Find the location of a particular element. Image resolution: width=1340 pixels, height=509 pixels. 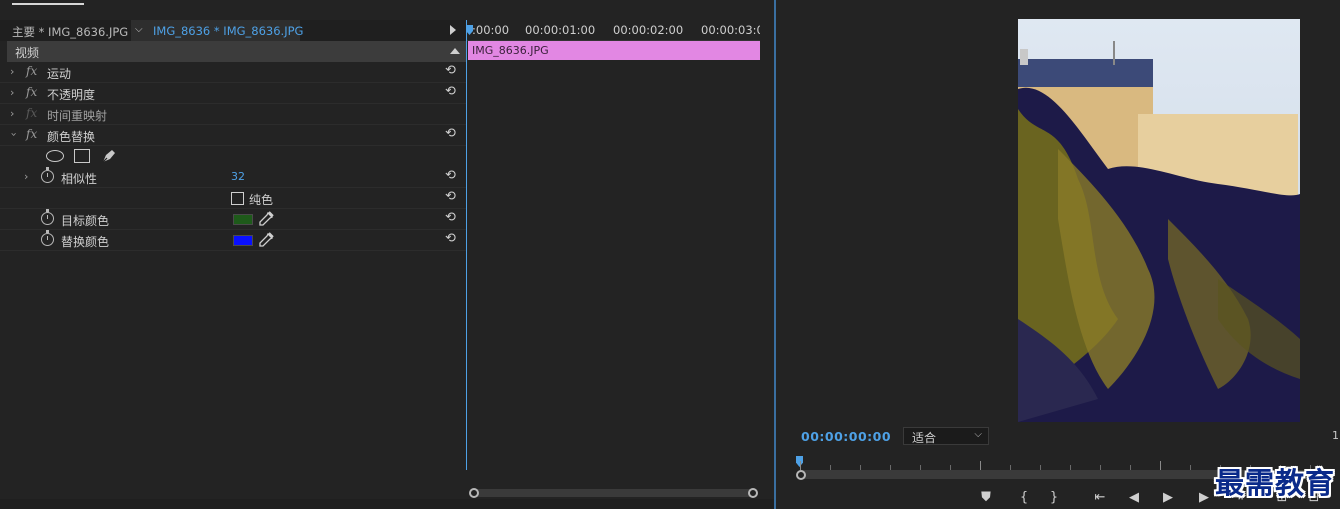

clip-bar: IMG_8636.JPG is located at coordinates (614, 50).